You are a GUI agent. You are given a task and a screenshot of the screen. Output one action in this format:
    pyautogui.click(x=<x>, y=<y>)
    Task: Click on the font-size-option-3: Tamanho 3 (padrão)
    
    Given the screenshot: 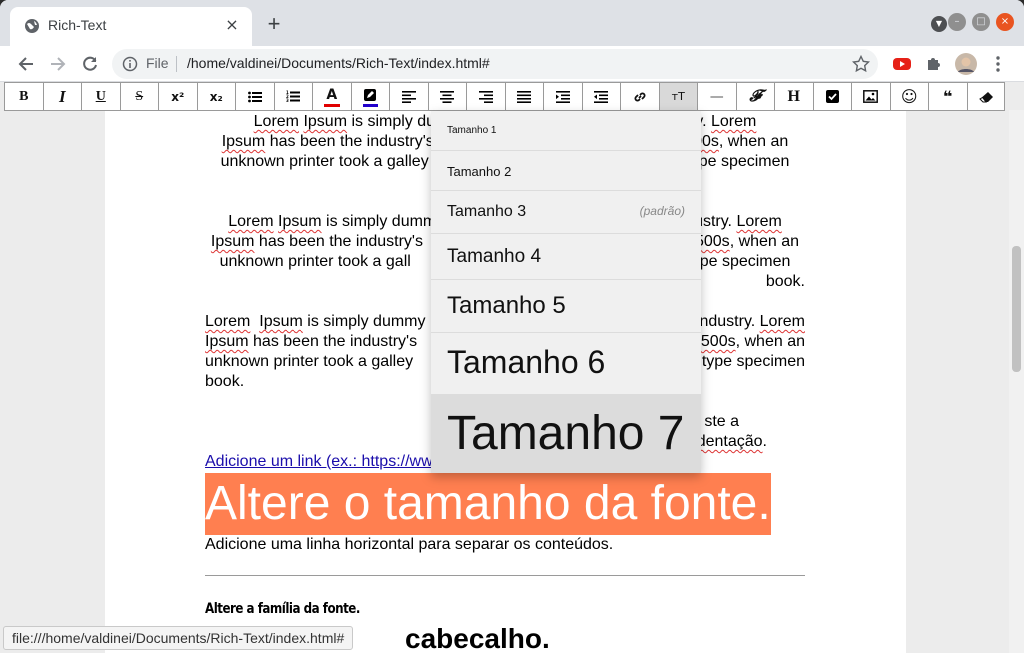 What is the action you would take?
    pyautogui.click(x=566, y=212)
    